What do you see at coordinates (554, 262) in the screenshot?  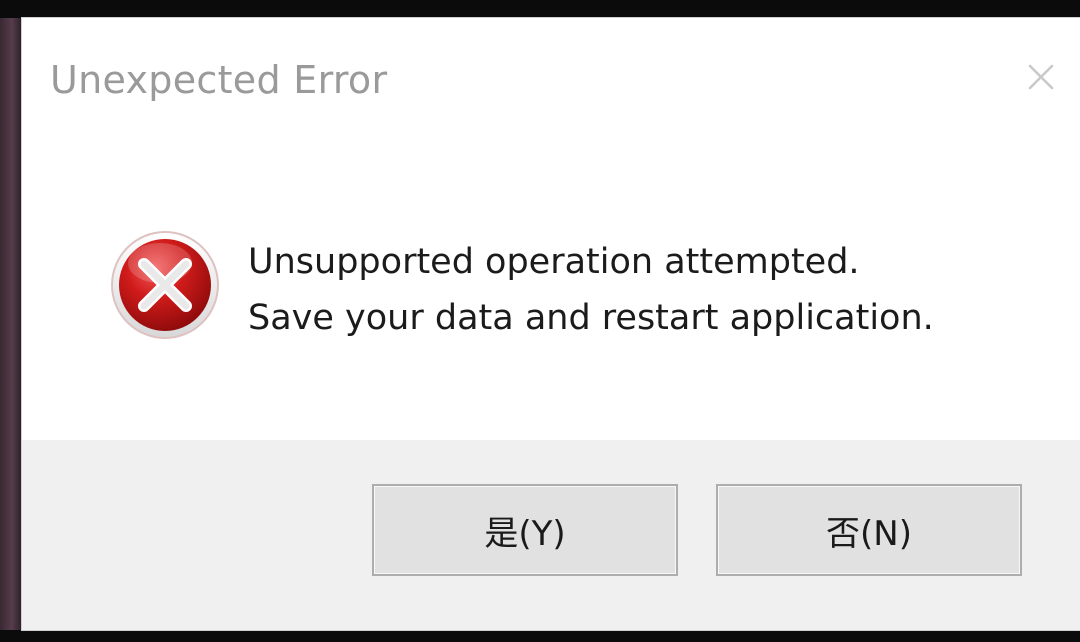 I see `error-message-line-1: Unsupported operation attempted.` at bounding box center [554, 262].